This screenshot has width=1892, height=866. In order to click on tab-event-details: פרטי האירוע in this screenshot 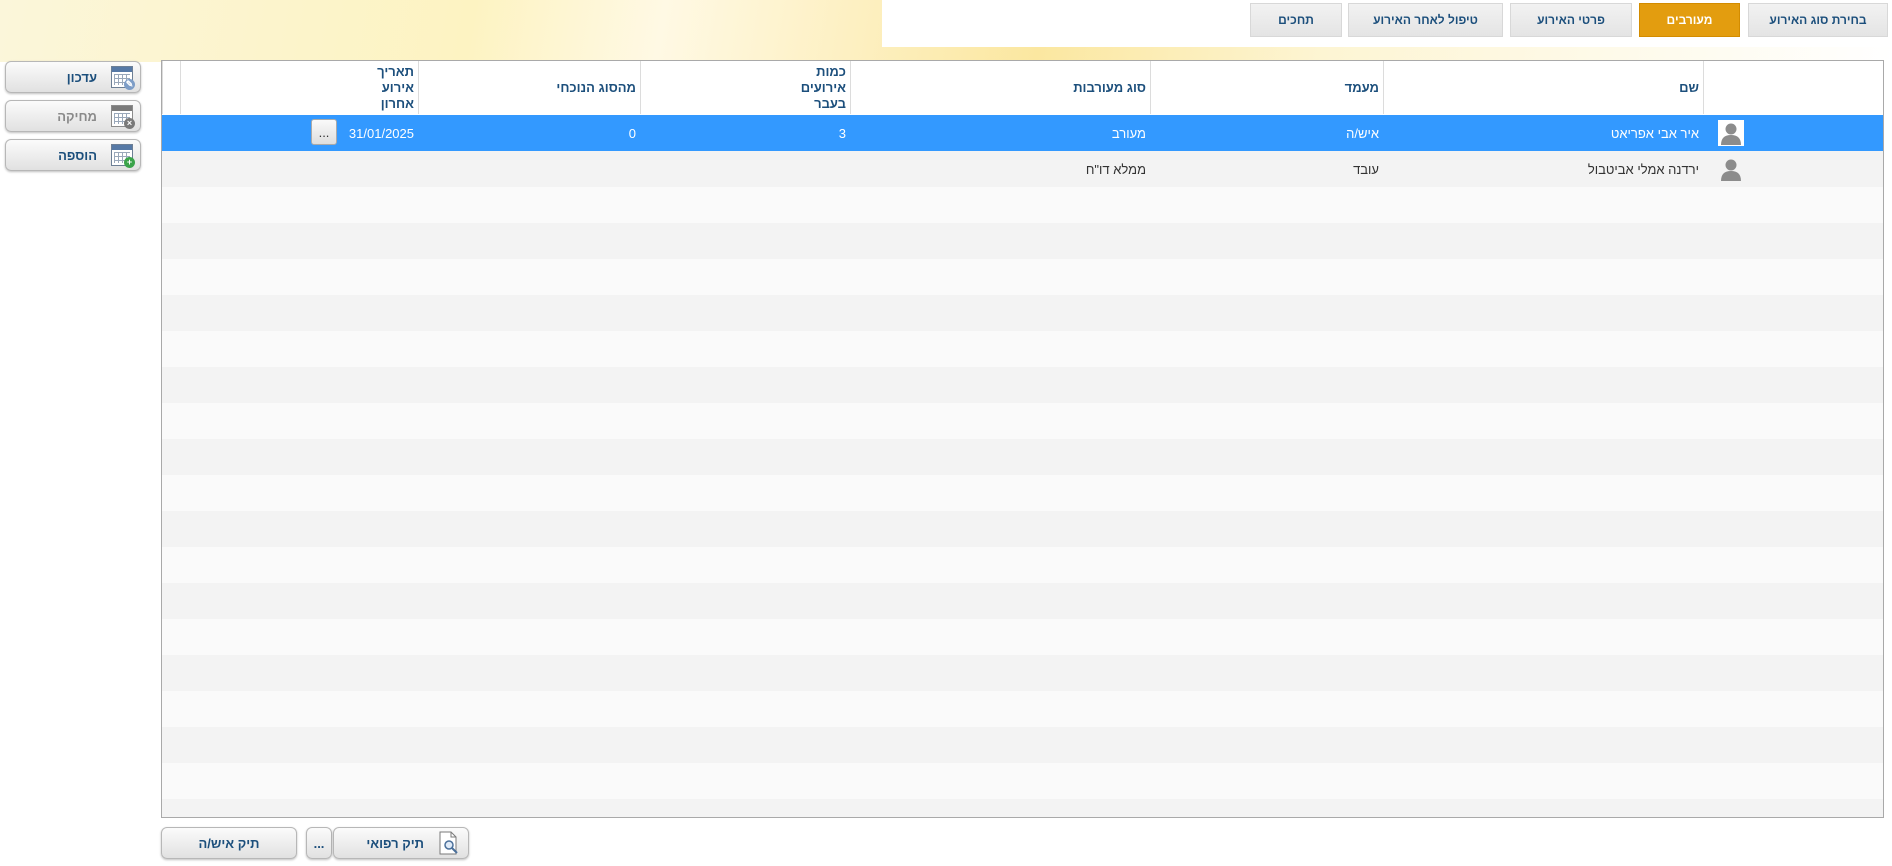, I will do `click(1571, 20)`.